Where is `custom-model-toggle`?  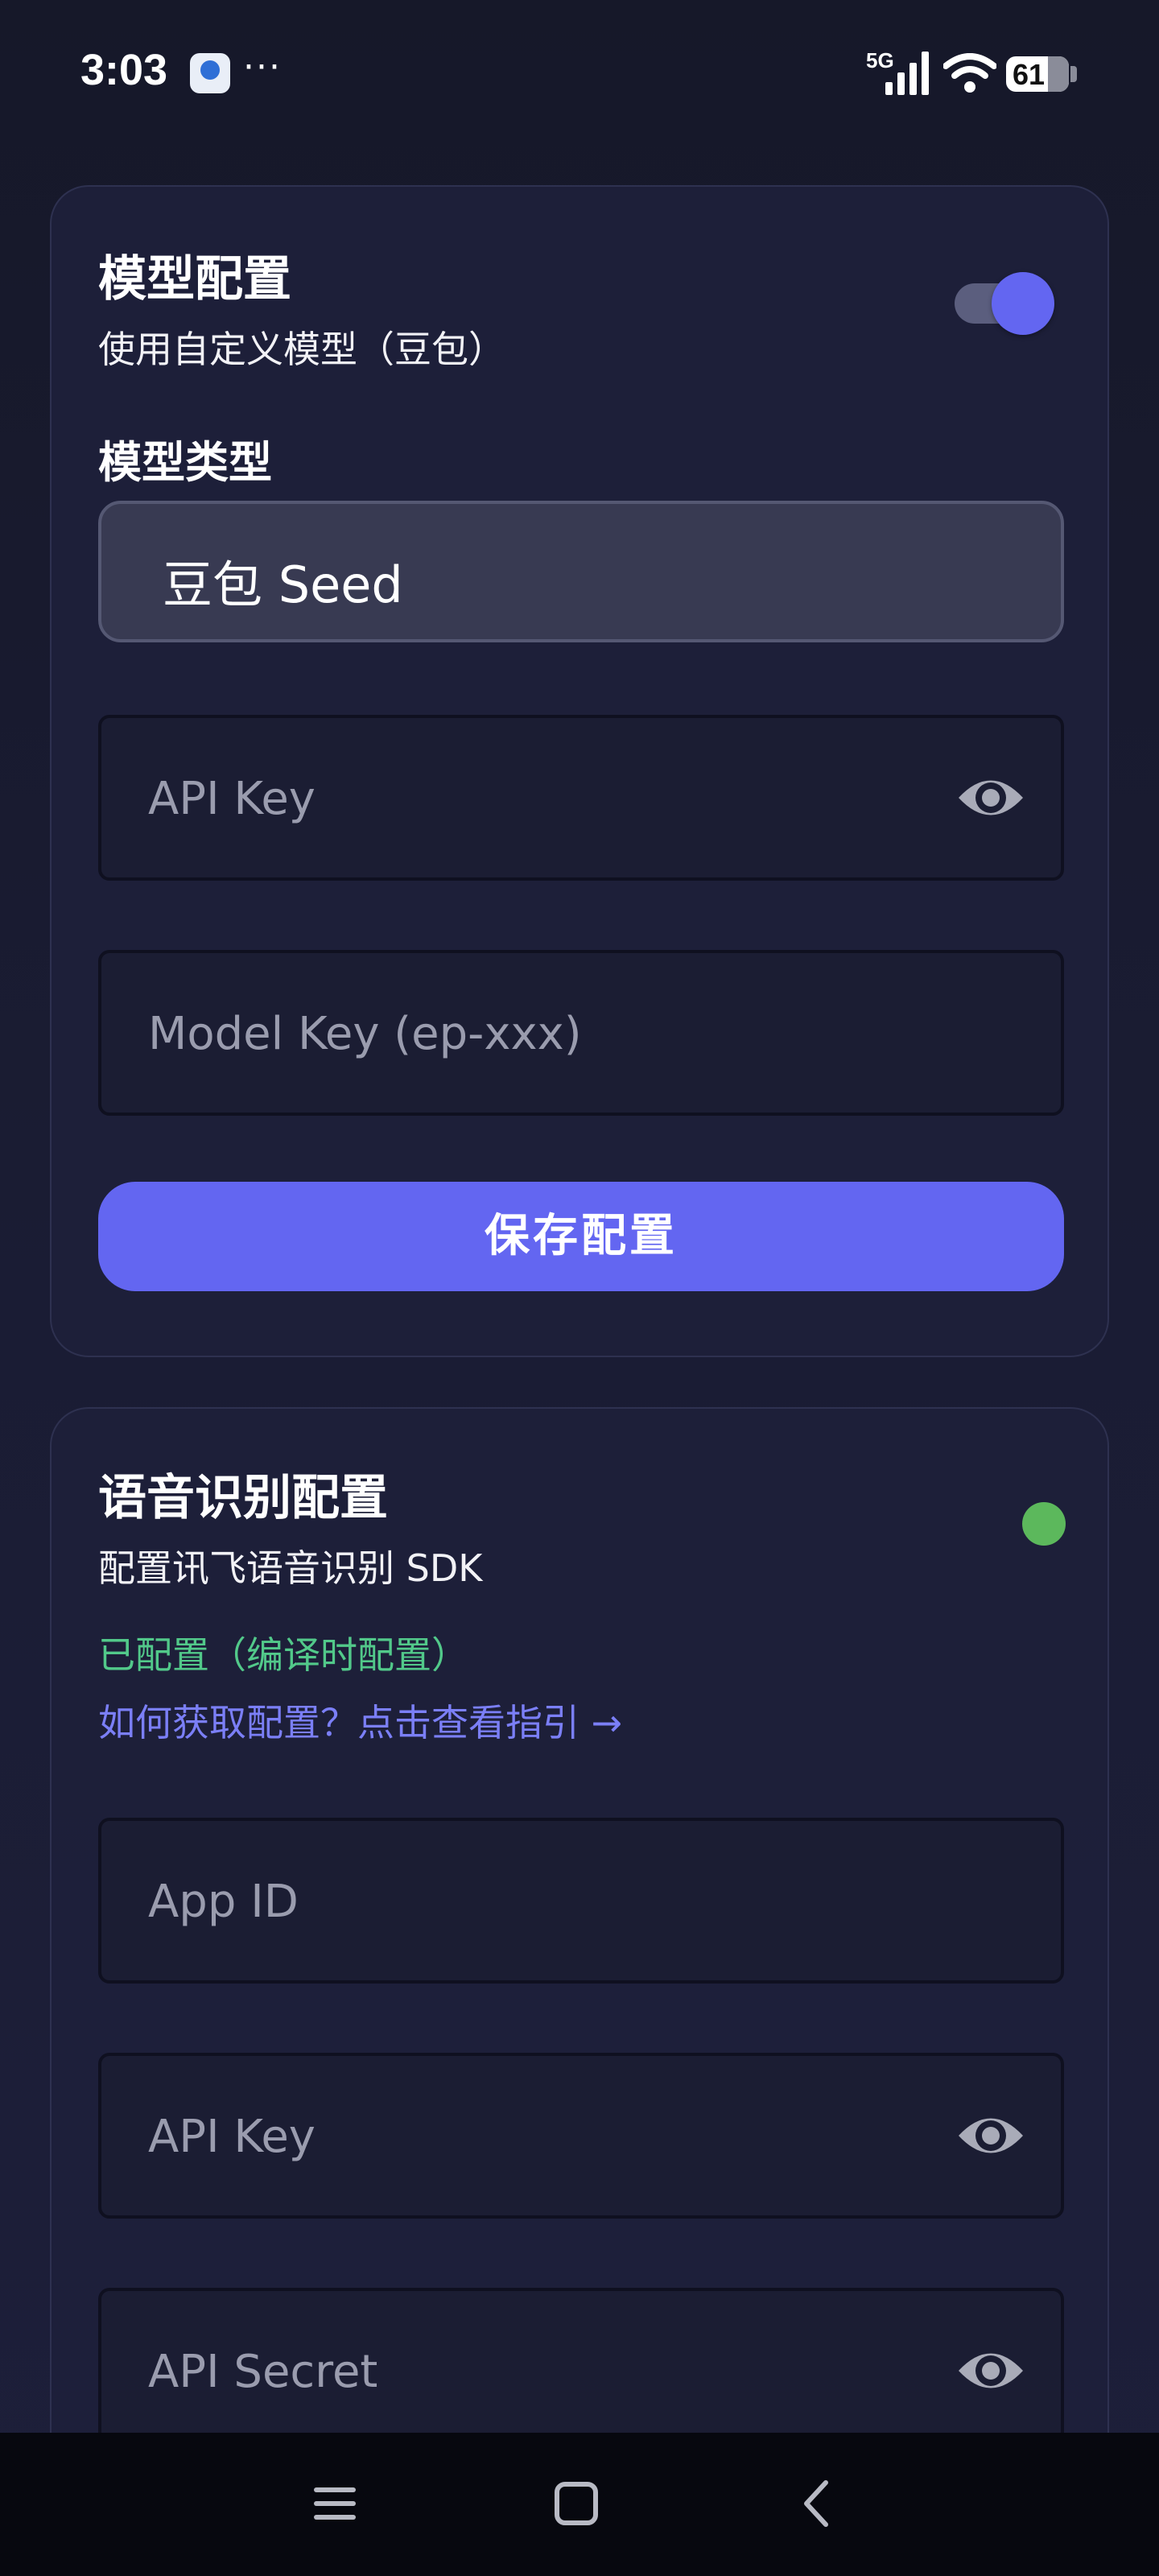
custom-model-toggle is located at coordinates (1004, 303).